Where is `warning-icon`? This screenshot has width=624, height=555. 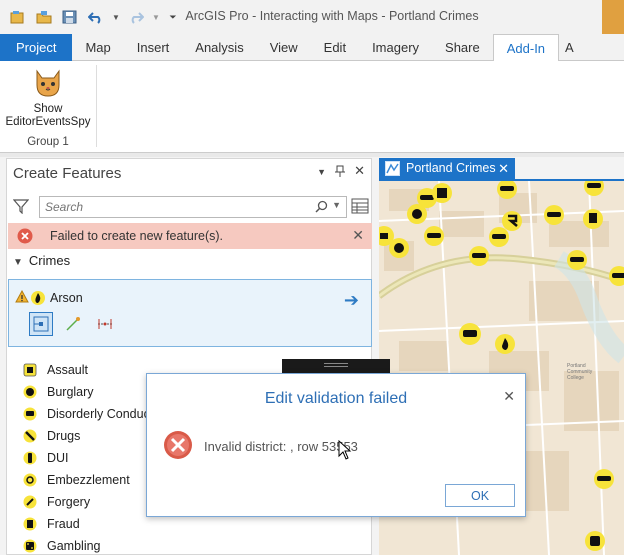 warning-icon is located at coordinates (22, 297).